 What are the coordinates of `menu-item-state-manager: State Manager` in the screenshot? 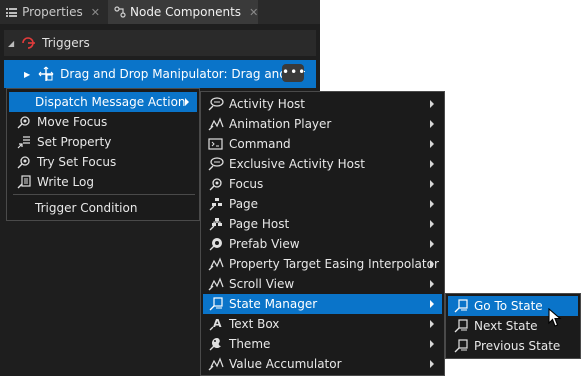 It's located at (322, 304).